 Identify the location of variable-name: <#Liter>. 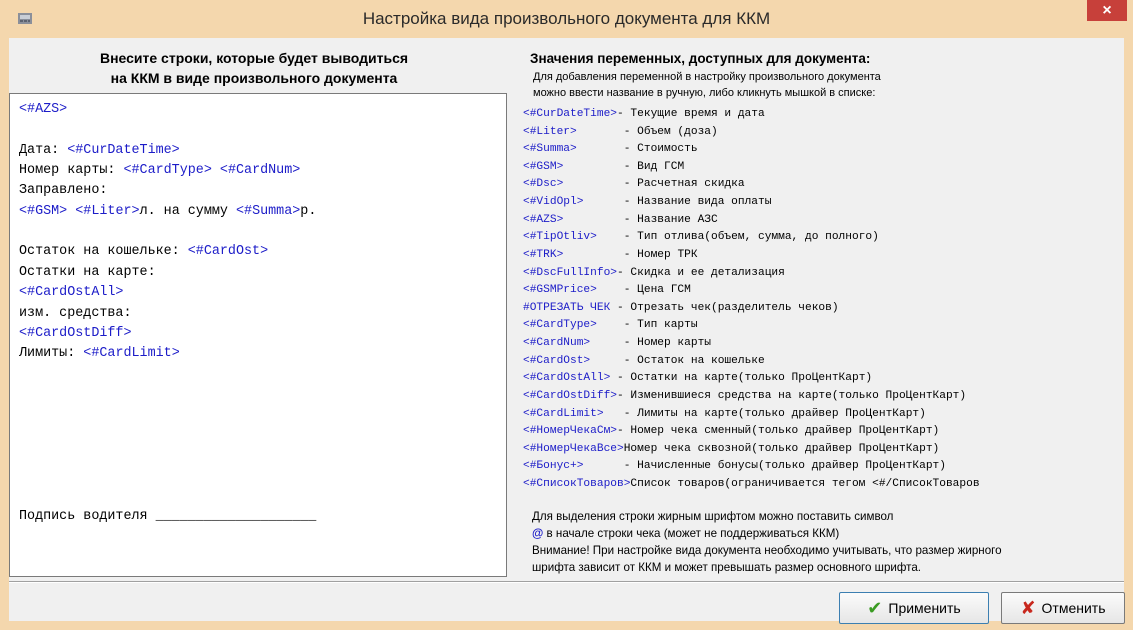
(550, 132).